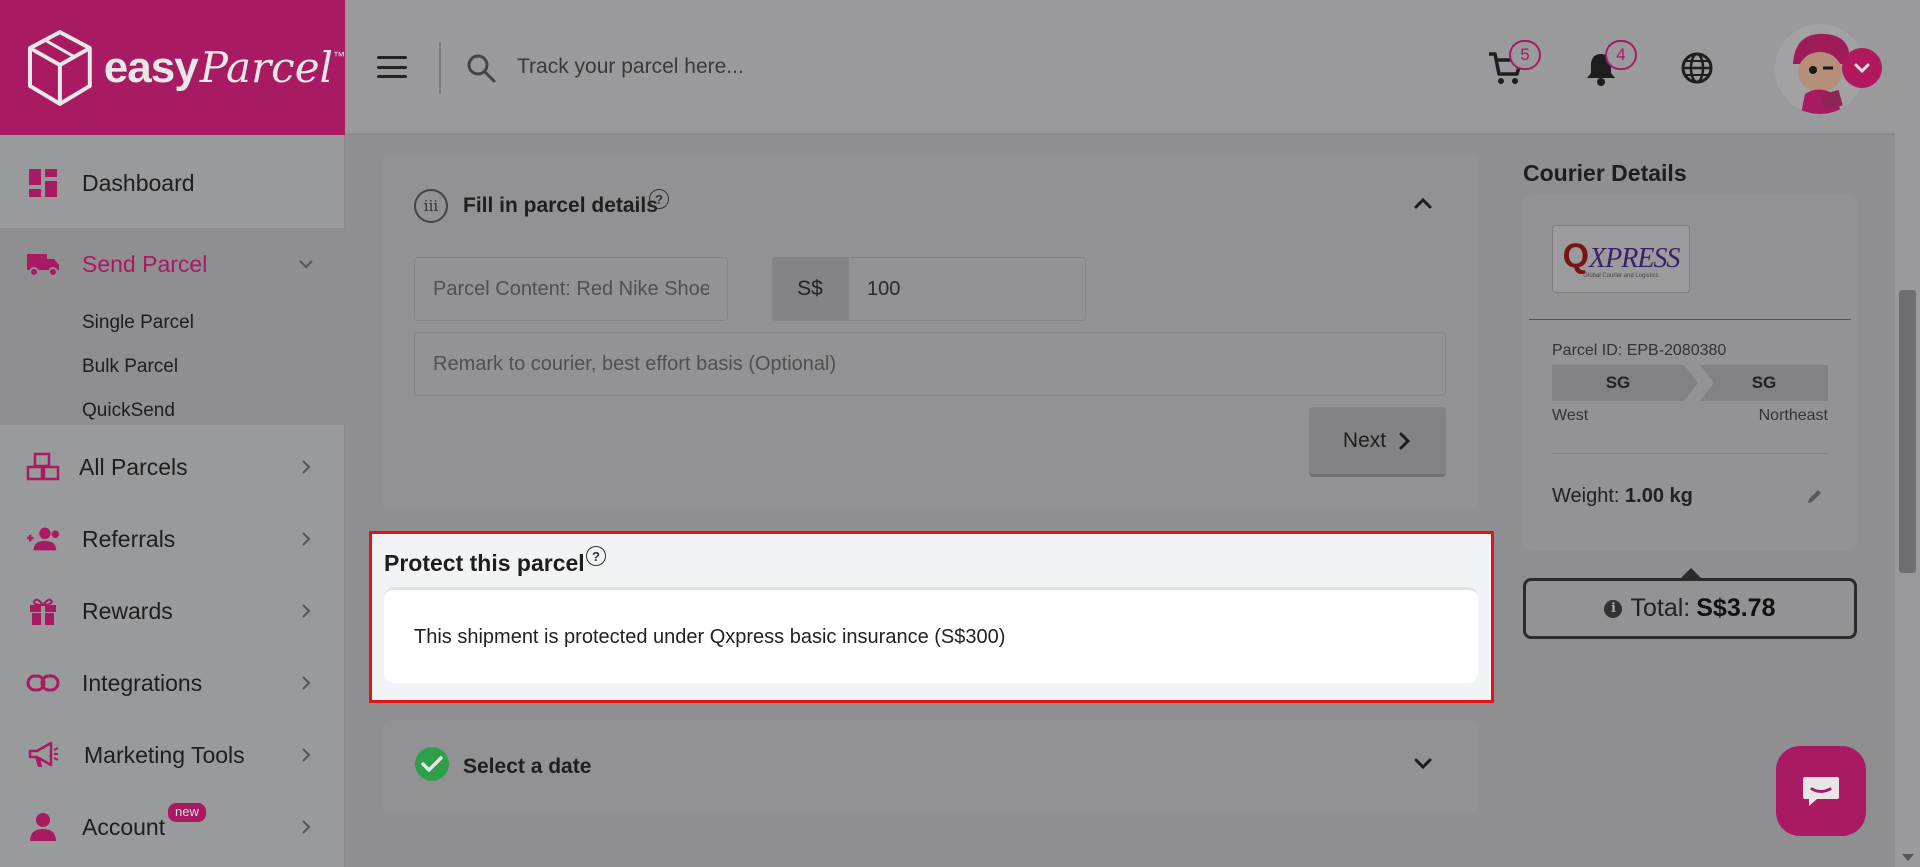 The width and height of the screenshot is (1920, 867). I want to click on brand-trademark: ™, so click(339, 55).